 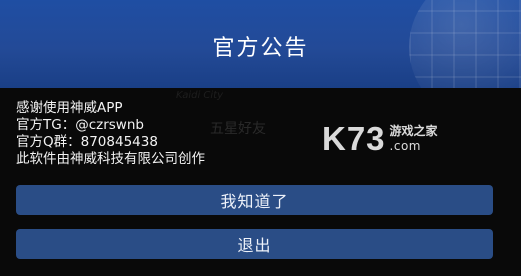 I want to click on k73-watermark: K73 游戏之家 .com, so click(x=380, y=138).